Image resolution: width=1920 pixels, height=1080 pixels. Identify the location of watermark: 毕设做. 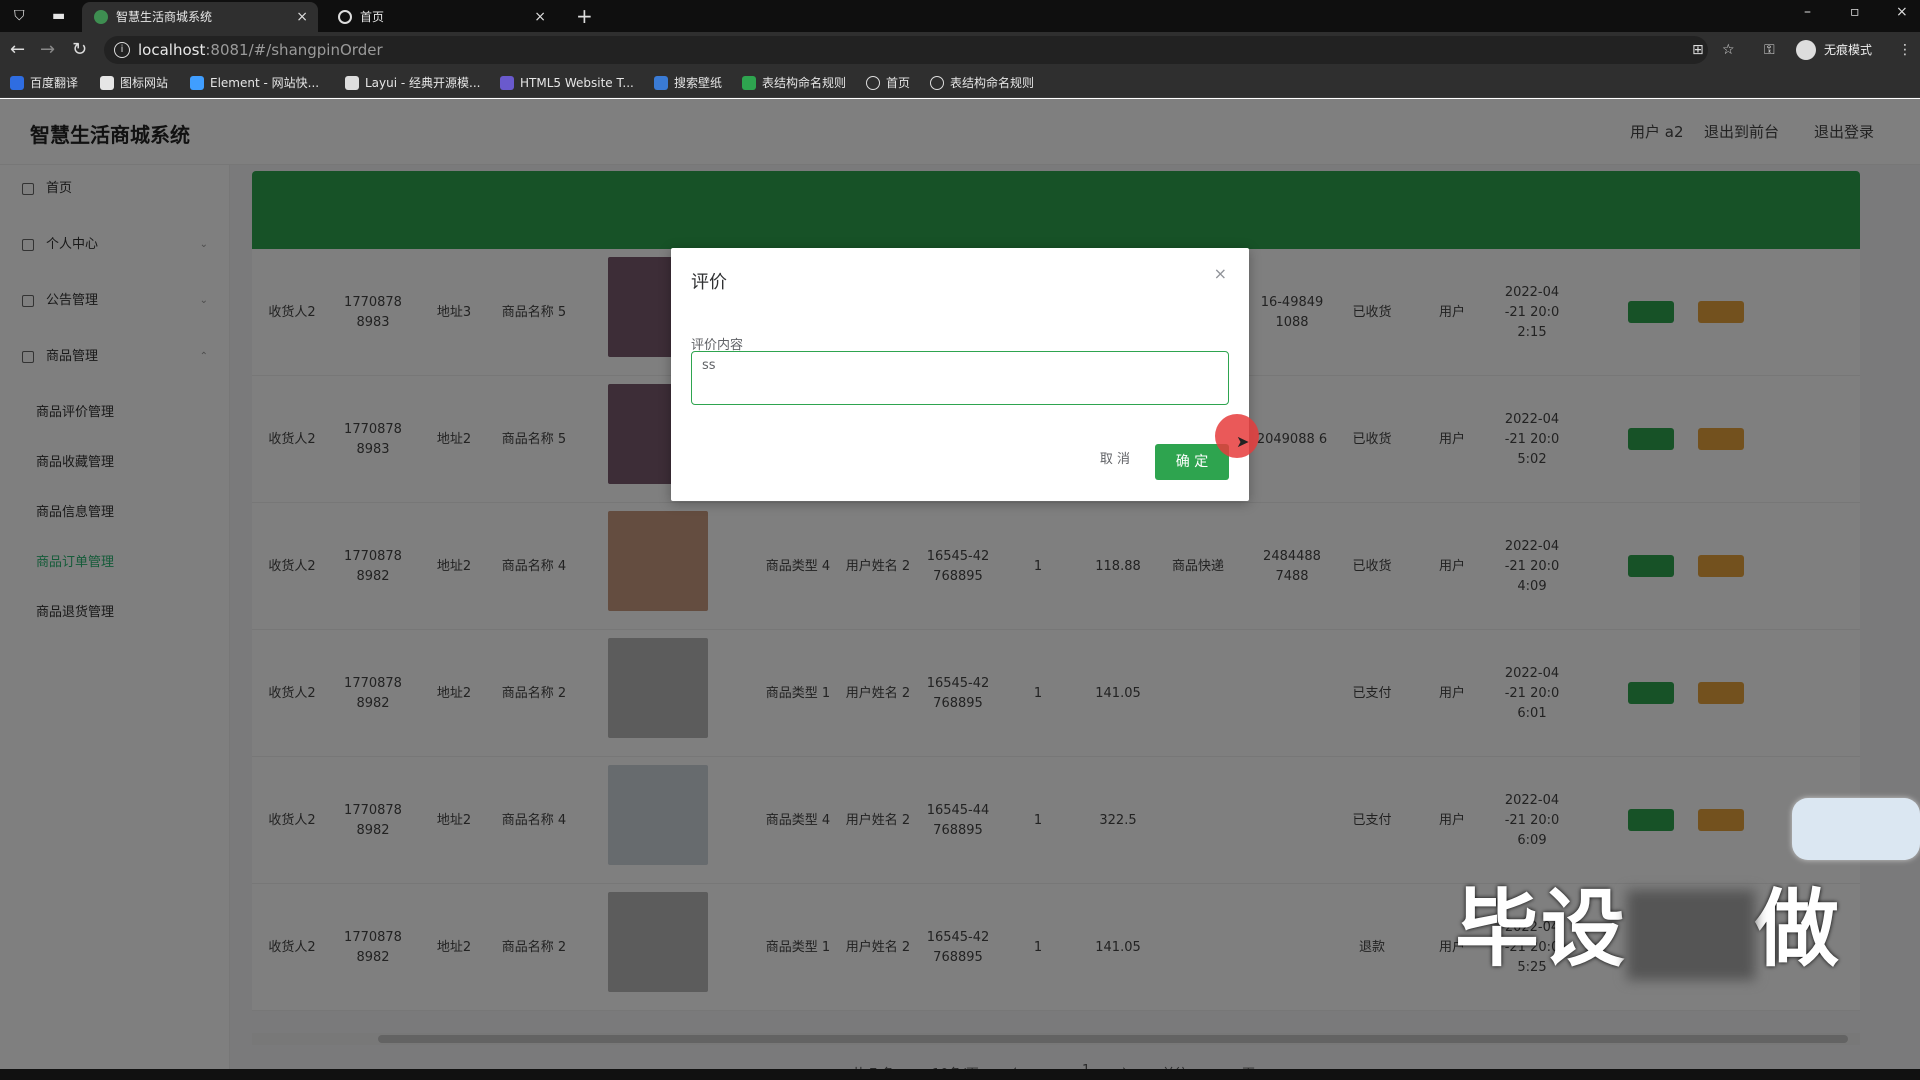
(1648, 922).